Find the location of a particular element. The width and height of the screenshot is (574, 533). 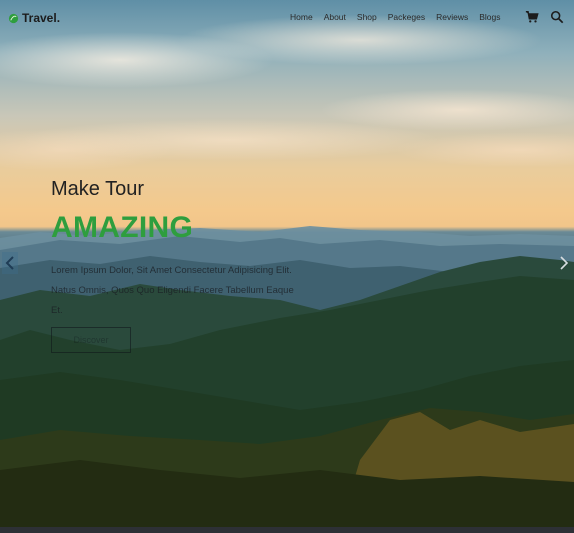

chevron-right-icon is located at coordinates (564, 263).